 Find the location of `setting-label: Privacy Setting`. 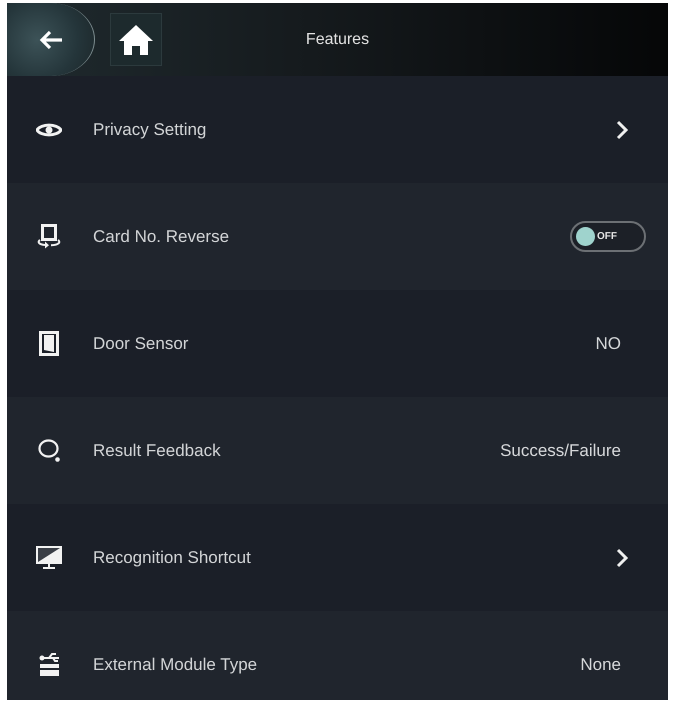

setting-label: Privacy Setting is located at coordinates (150, 130).